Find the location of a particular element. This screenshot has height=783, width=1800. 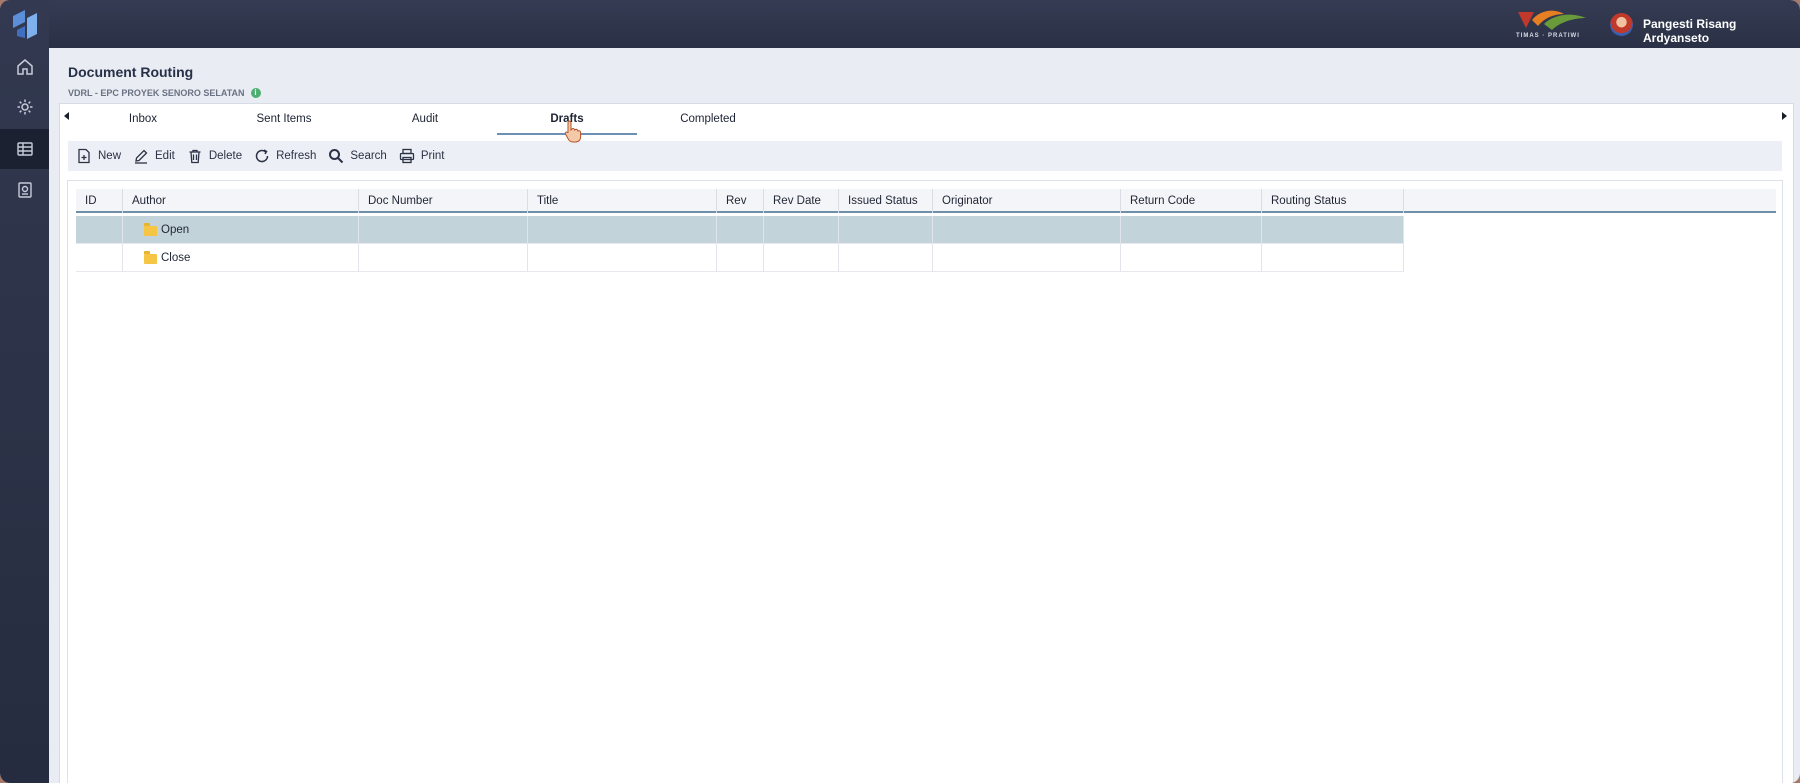

refresh-label: Refresh is located at coordinates (296, 156).